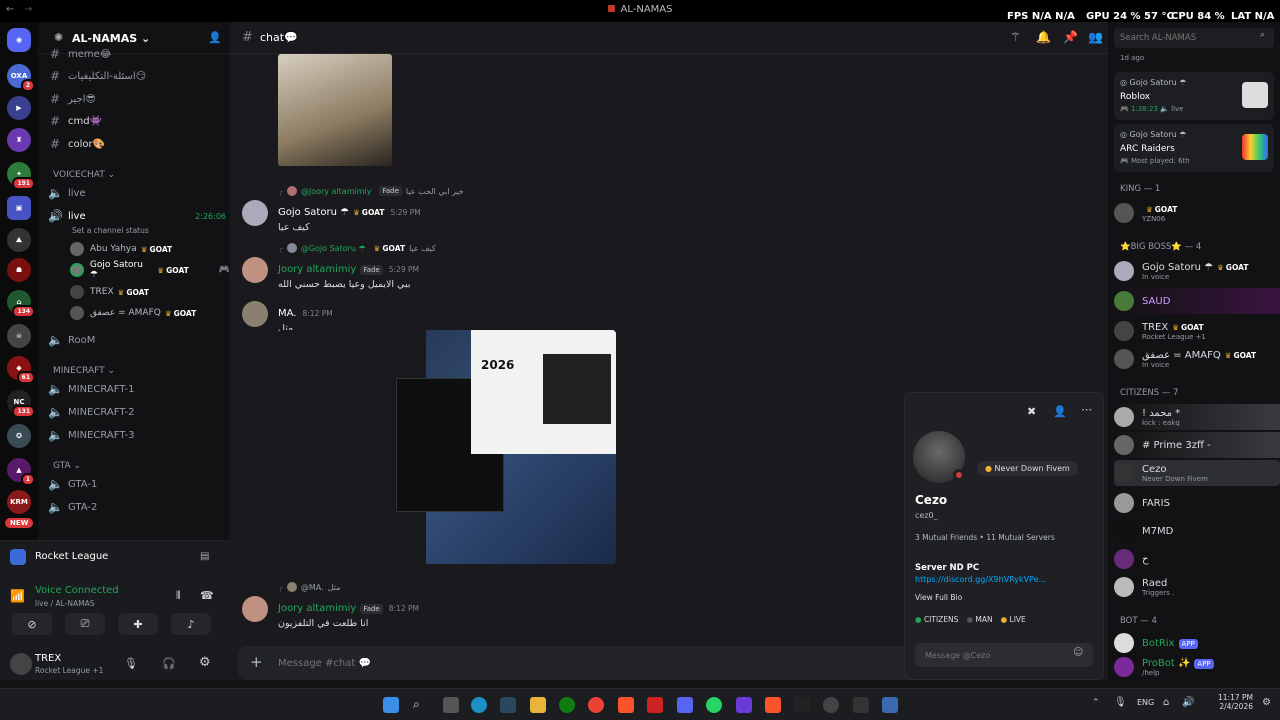 The image size is (1280, 720). Describe the element at coordinates (1197, 301) in the screenshot. I see `member-item: SAUD` at that location.